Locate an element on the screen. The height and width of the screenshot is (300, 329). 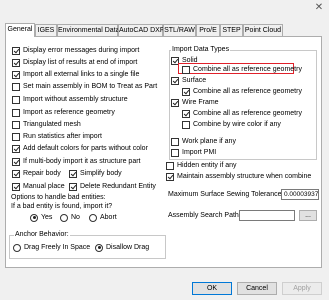
option-triangulated-mesh: Triangulated mesh is located at coordinates (46, 124).